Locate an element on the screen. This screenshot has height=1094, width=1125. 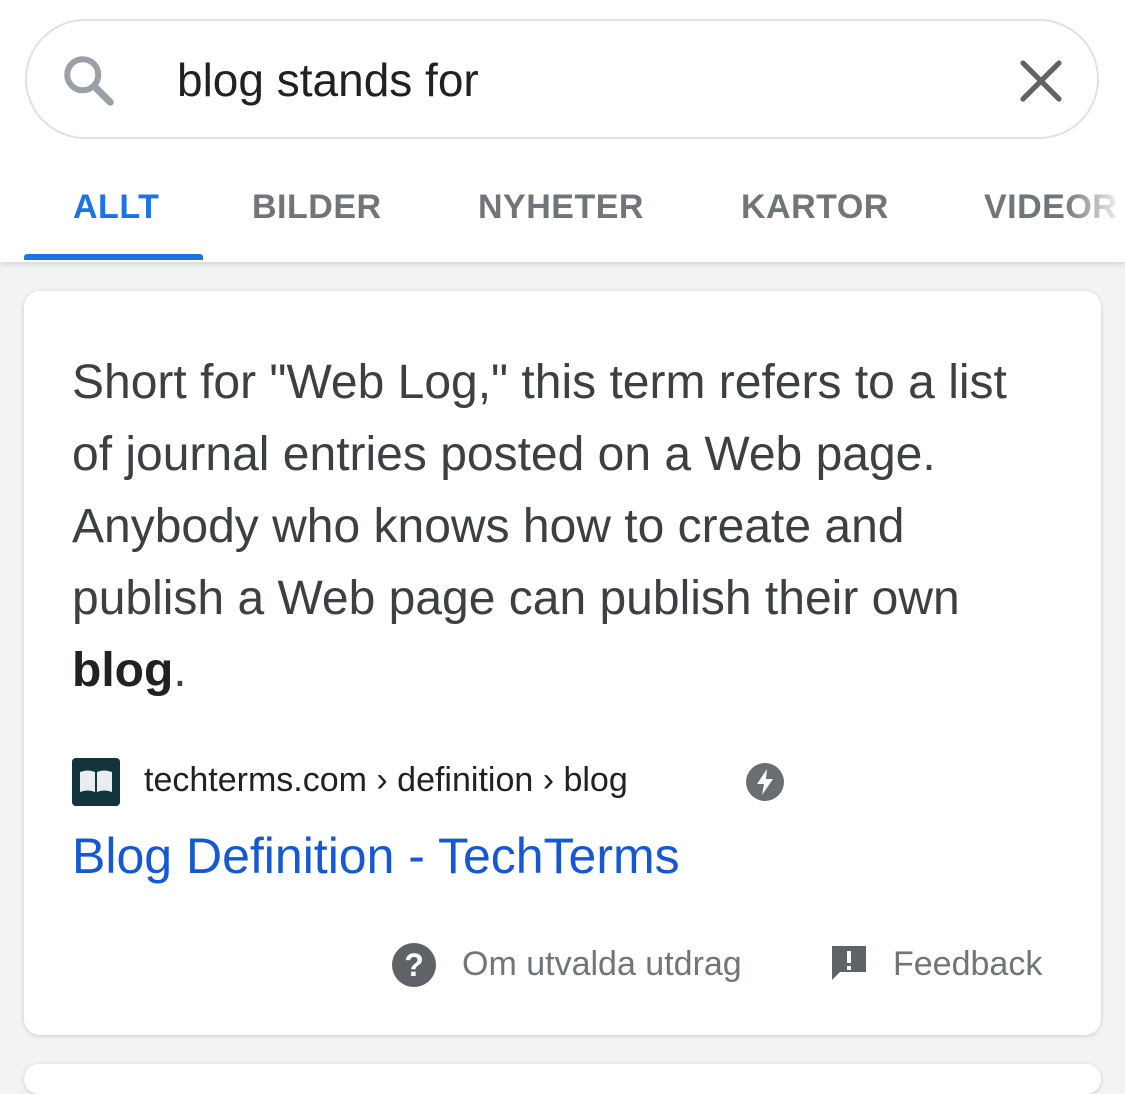
feedback-button: Feedback is located at coordinates (967, 964).